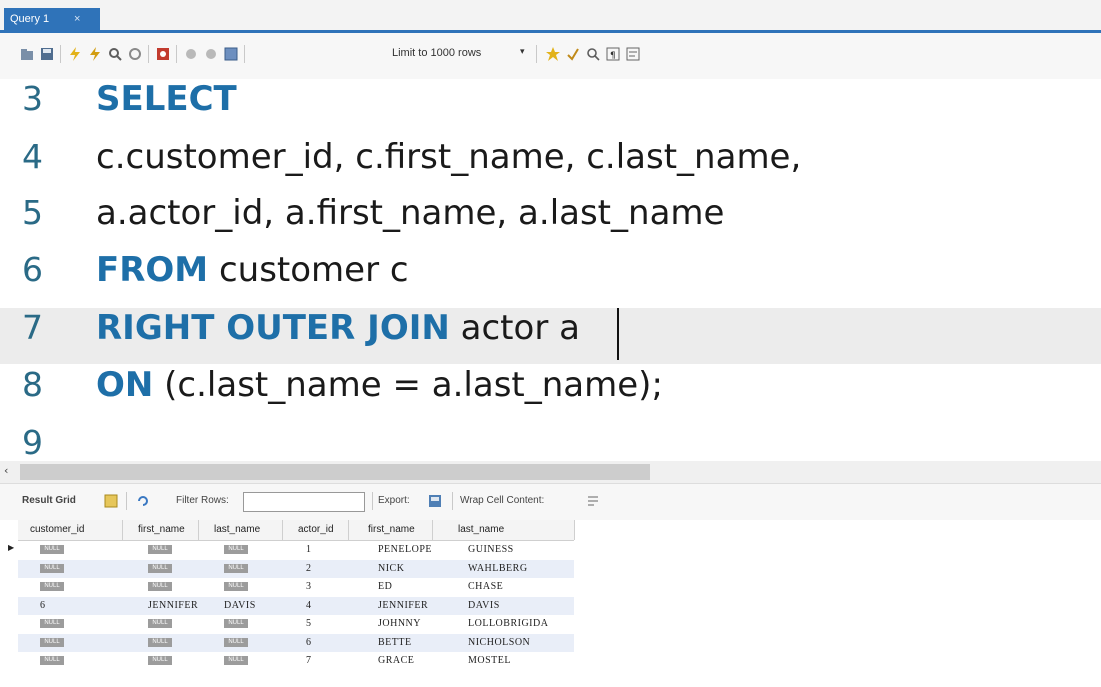  I want to click on column-divider, so click(122, 530).